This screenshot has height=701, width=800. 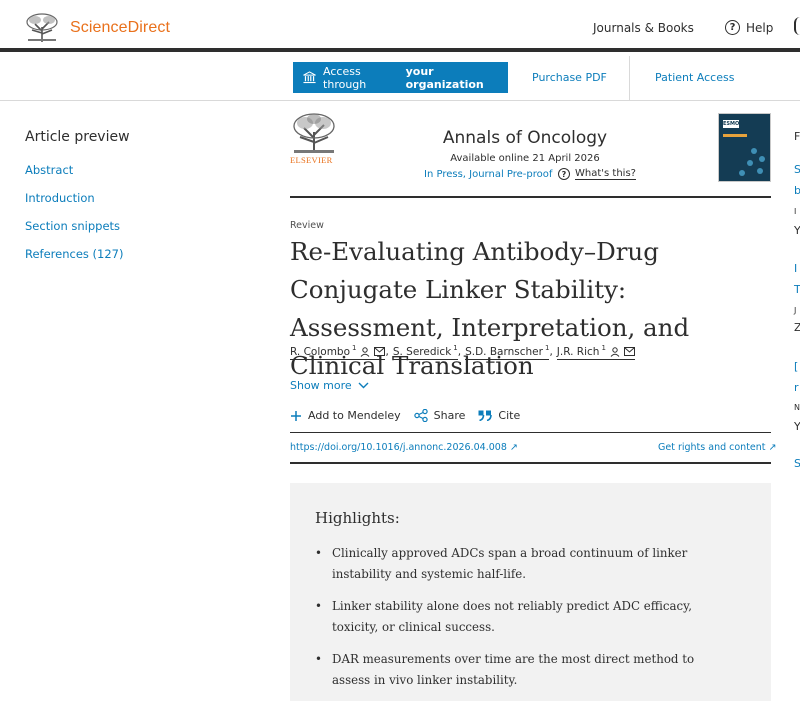 What do you see at coordinates (732, 27) in the screenshot?
I see `help-icon: ?` at bounding box center [732, 27].